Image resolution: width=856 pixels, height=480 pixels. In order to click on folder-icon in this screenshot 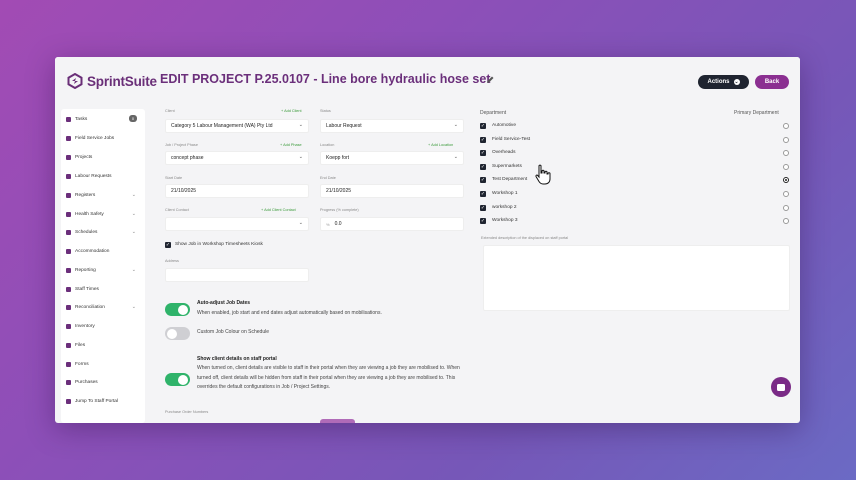, I will do `click(68, 345)`.